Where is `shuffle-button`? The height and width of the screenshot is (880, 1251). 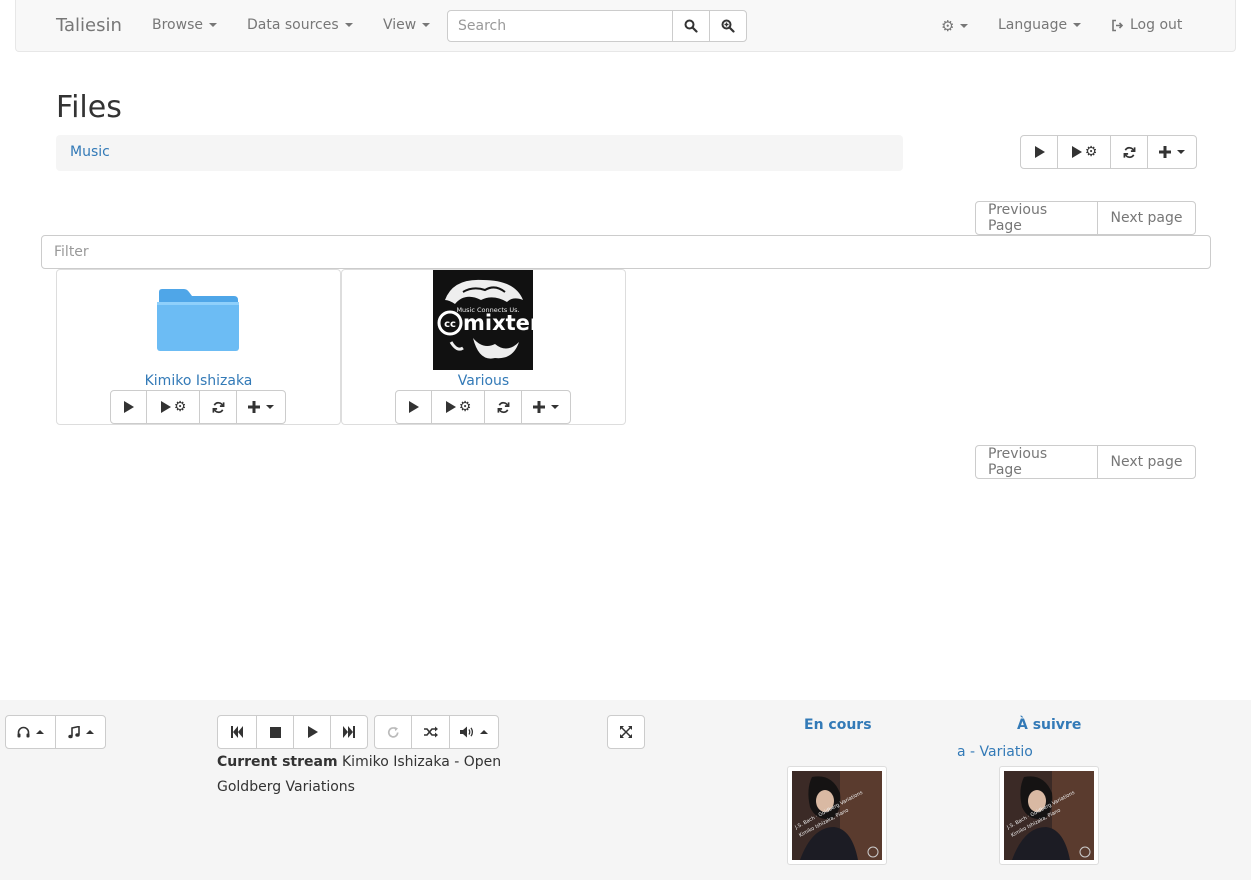 shuffle-button is located at coordinates (430, 732).